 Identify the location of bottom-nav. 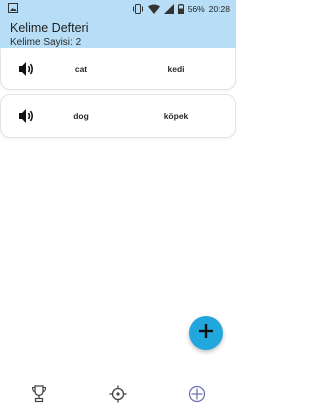
(118, 396).